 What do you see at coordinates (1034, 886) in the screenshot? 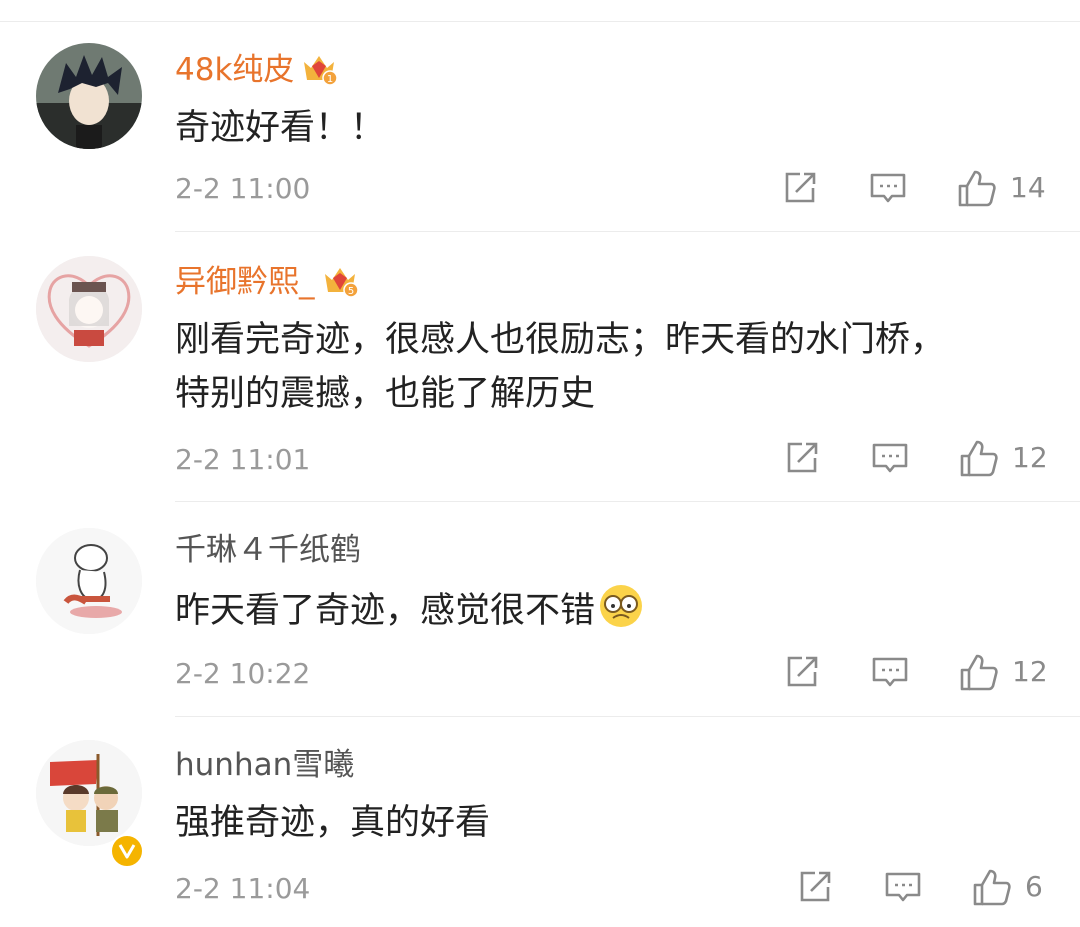
I see `like-count: 6` at bounding box center [1034, 886].